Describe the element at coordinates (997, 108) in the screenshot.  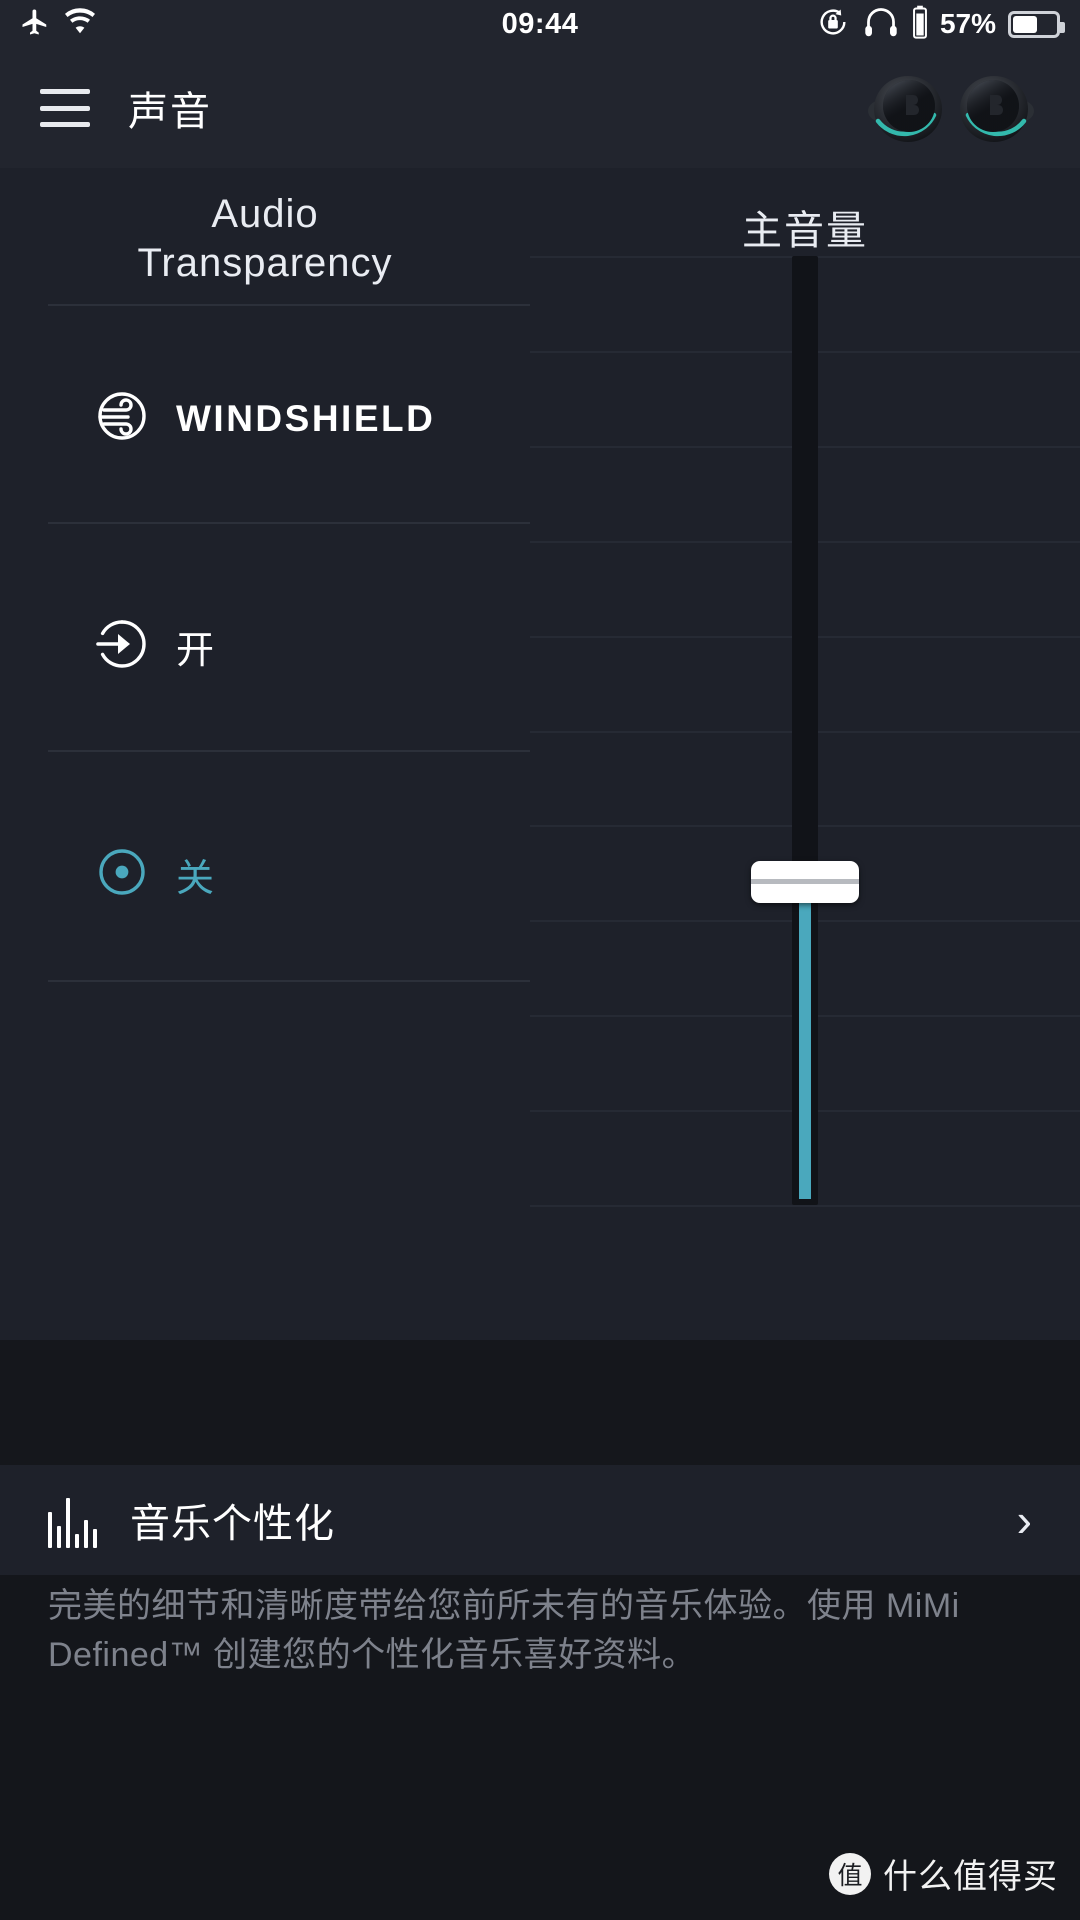
I see `earbud-right-icon` at that location.